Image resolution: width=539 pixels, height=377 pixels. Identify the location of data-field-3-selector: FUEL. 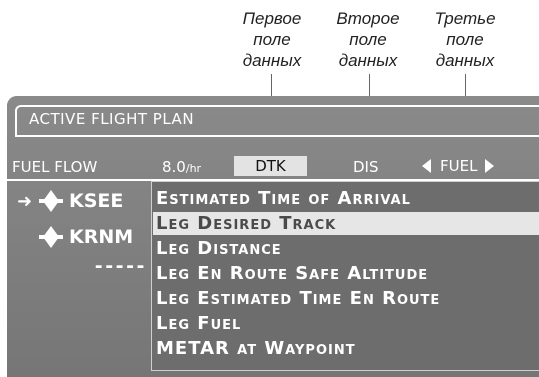
(458, 166).